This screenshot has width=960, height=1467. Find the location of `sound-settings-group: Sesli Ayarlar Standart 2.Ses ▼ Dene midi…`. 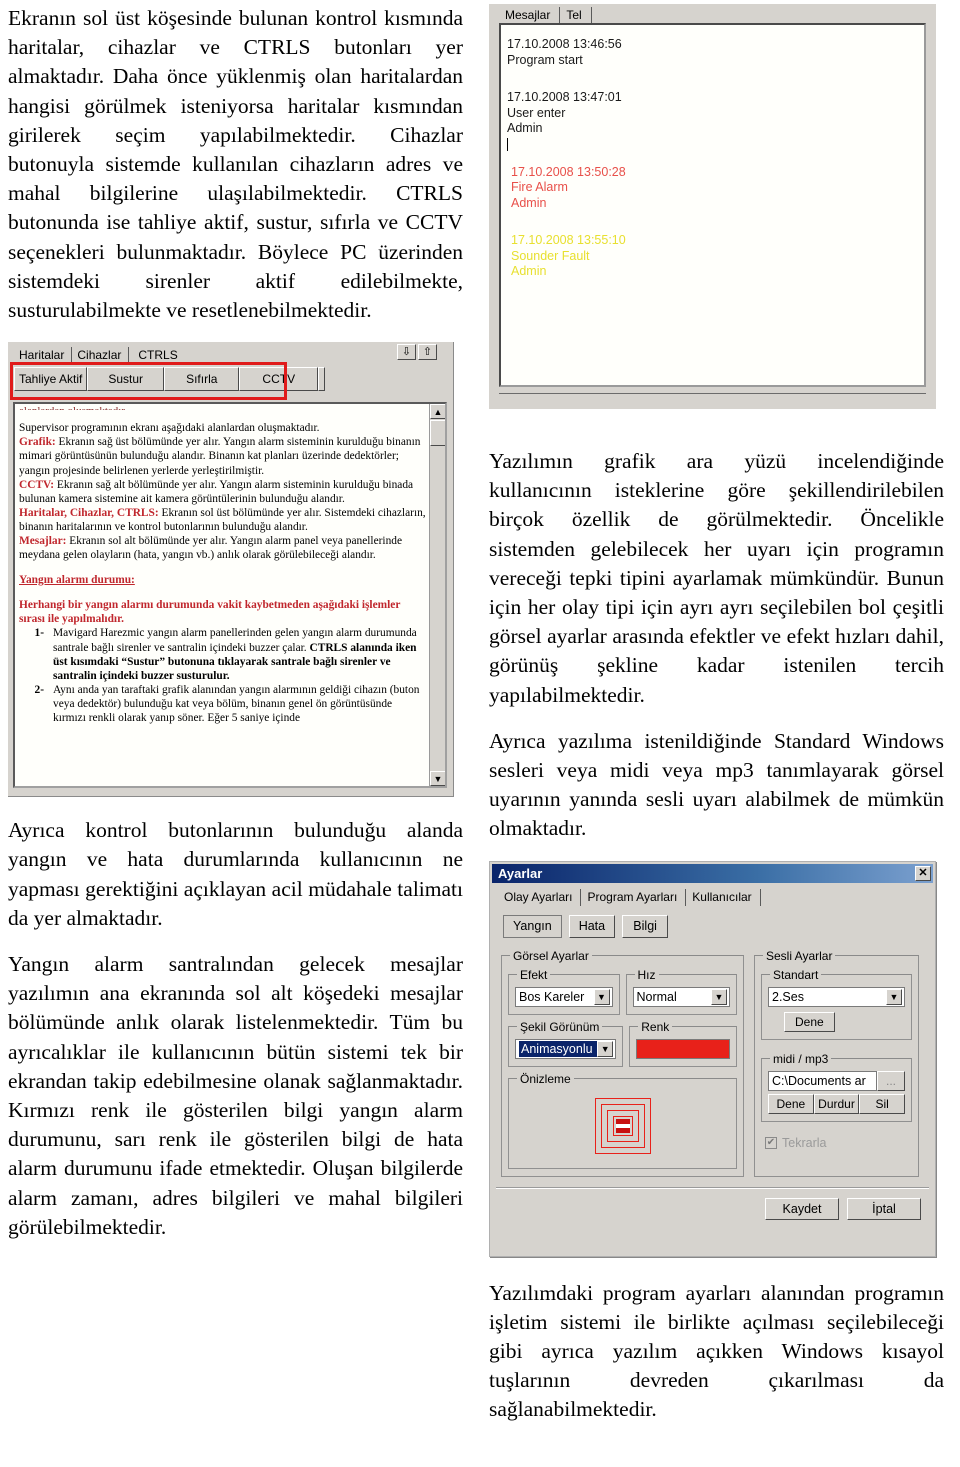

sound-settings-group: Sesli Ayarlar Standart 2.Ses ▼ Dene midi… is located at coordinates (836, 1062).